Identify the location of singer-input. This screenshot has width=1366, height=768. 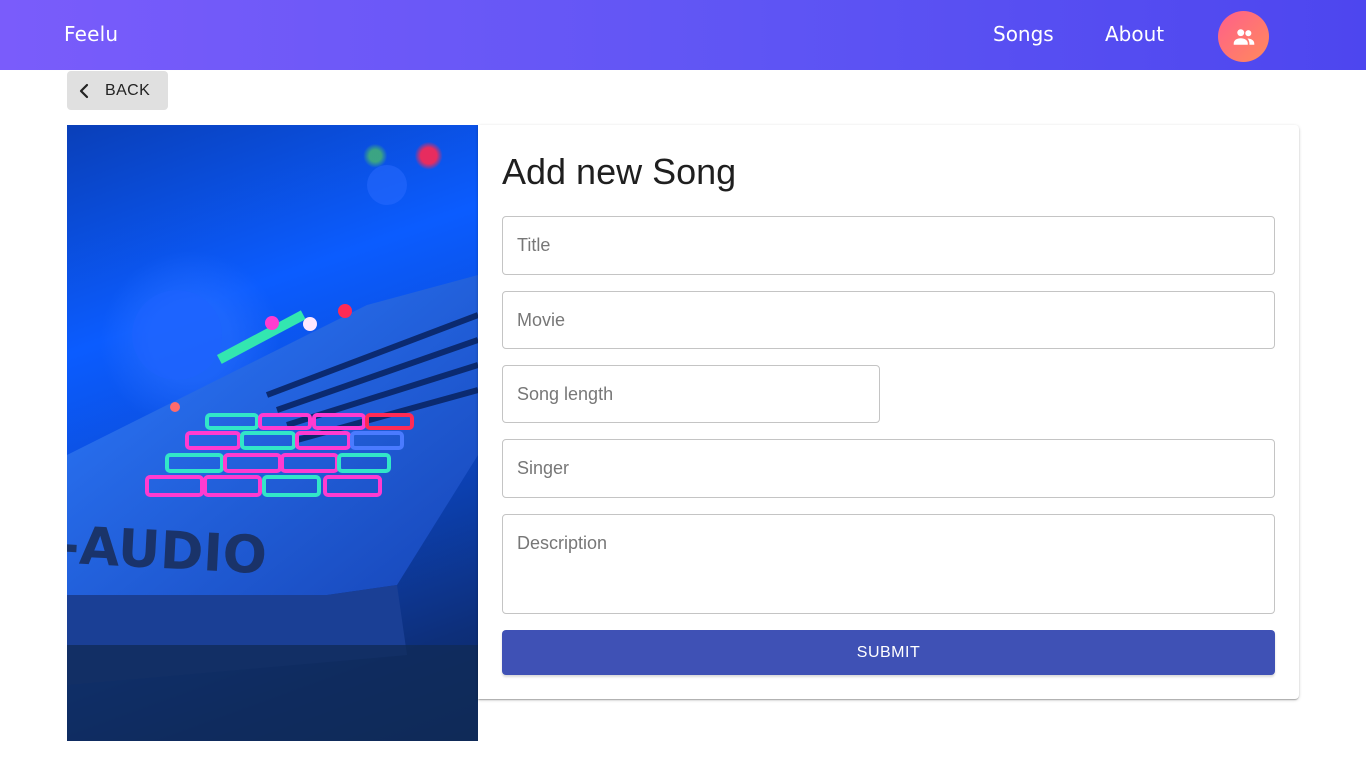
(888, 468).